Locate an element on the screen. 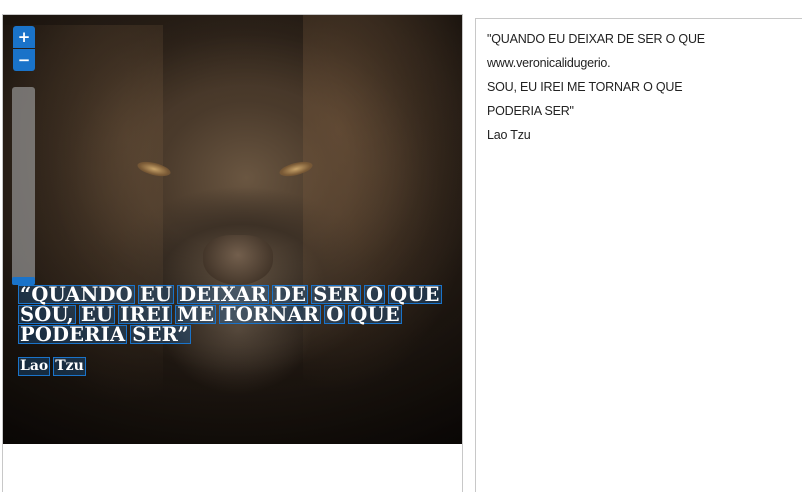  word-box: SER is located at coordinates (336, 294).